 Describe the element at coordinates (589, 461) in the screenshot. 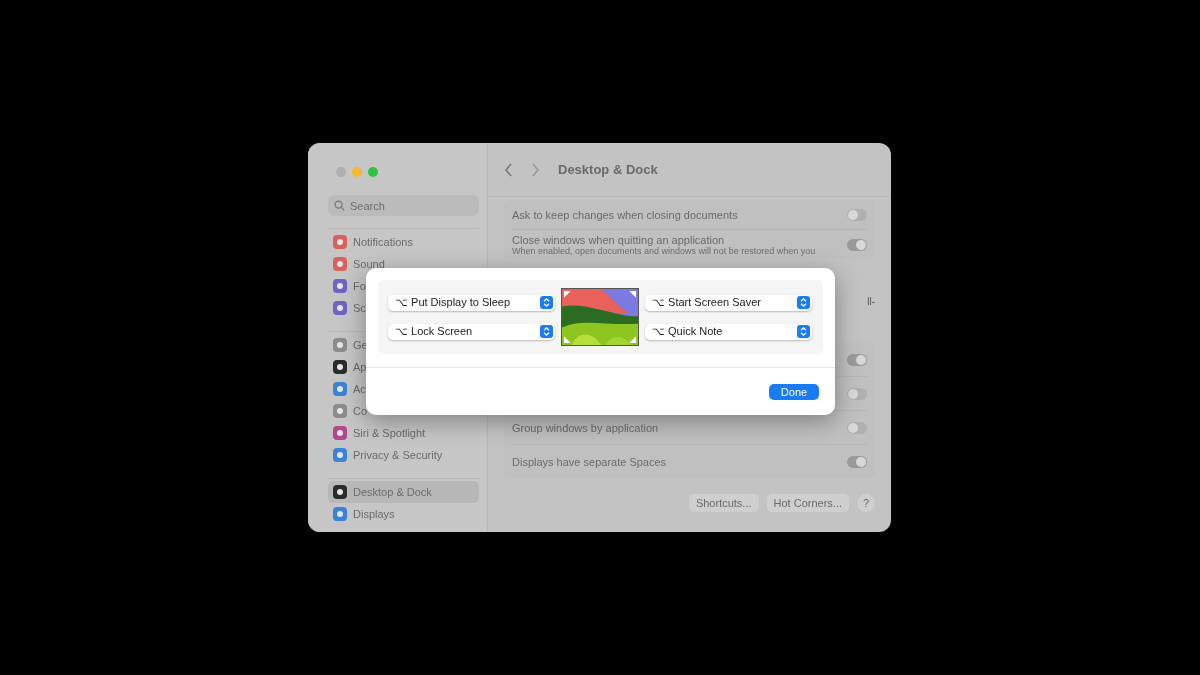

I see `setting-label: Displays have separate Spaces` at that location.